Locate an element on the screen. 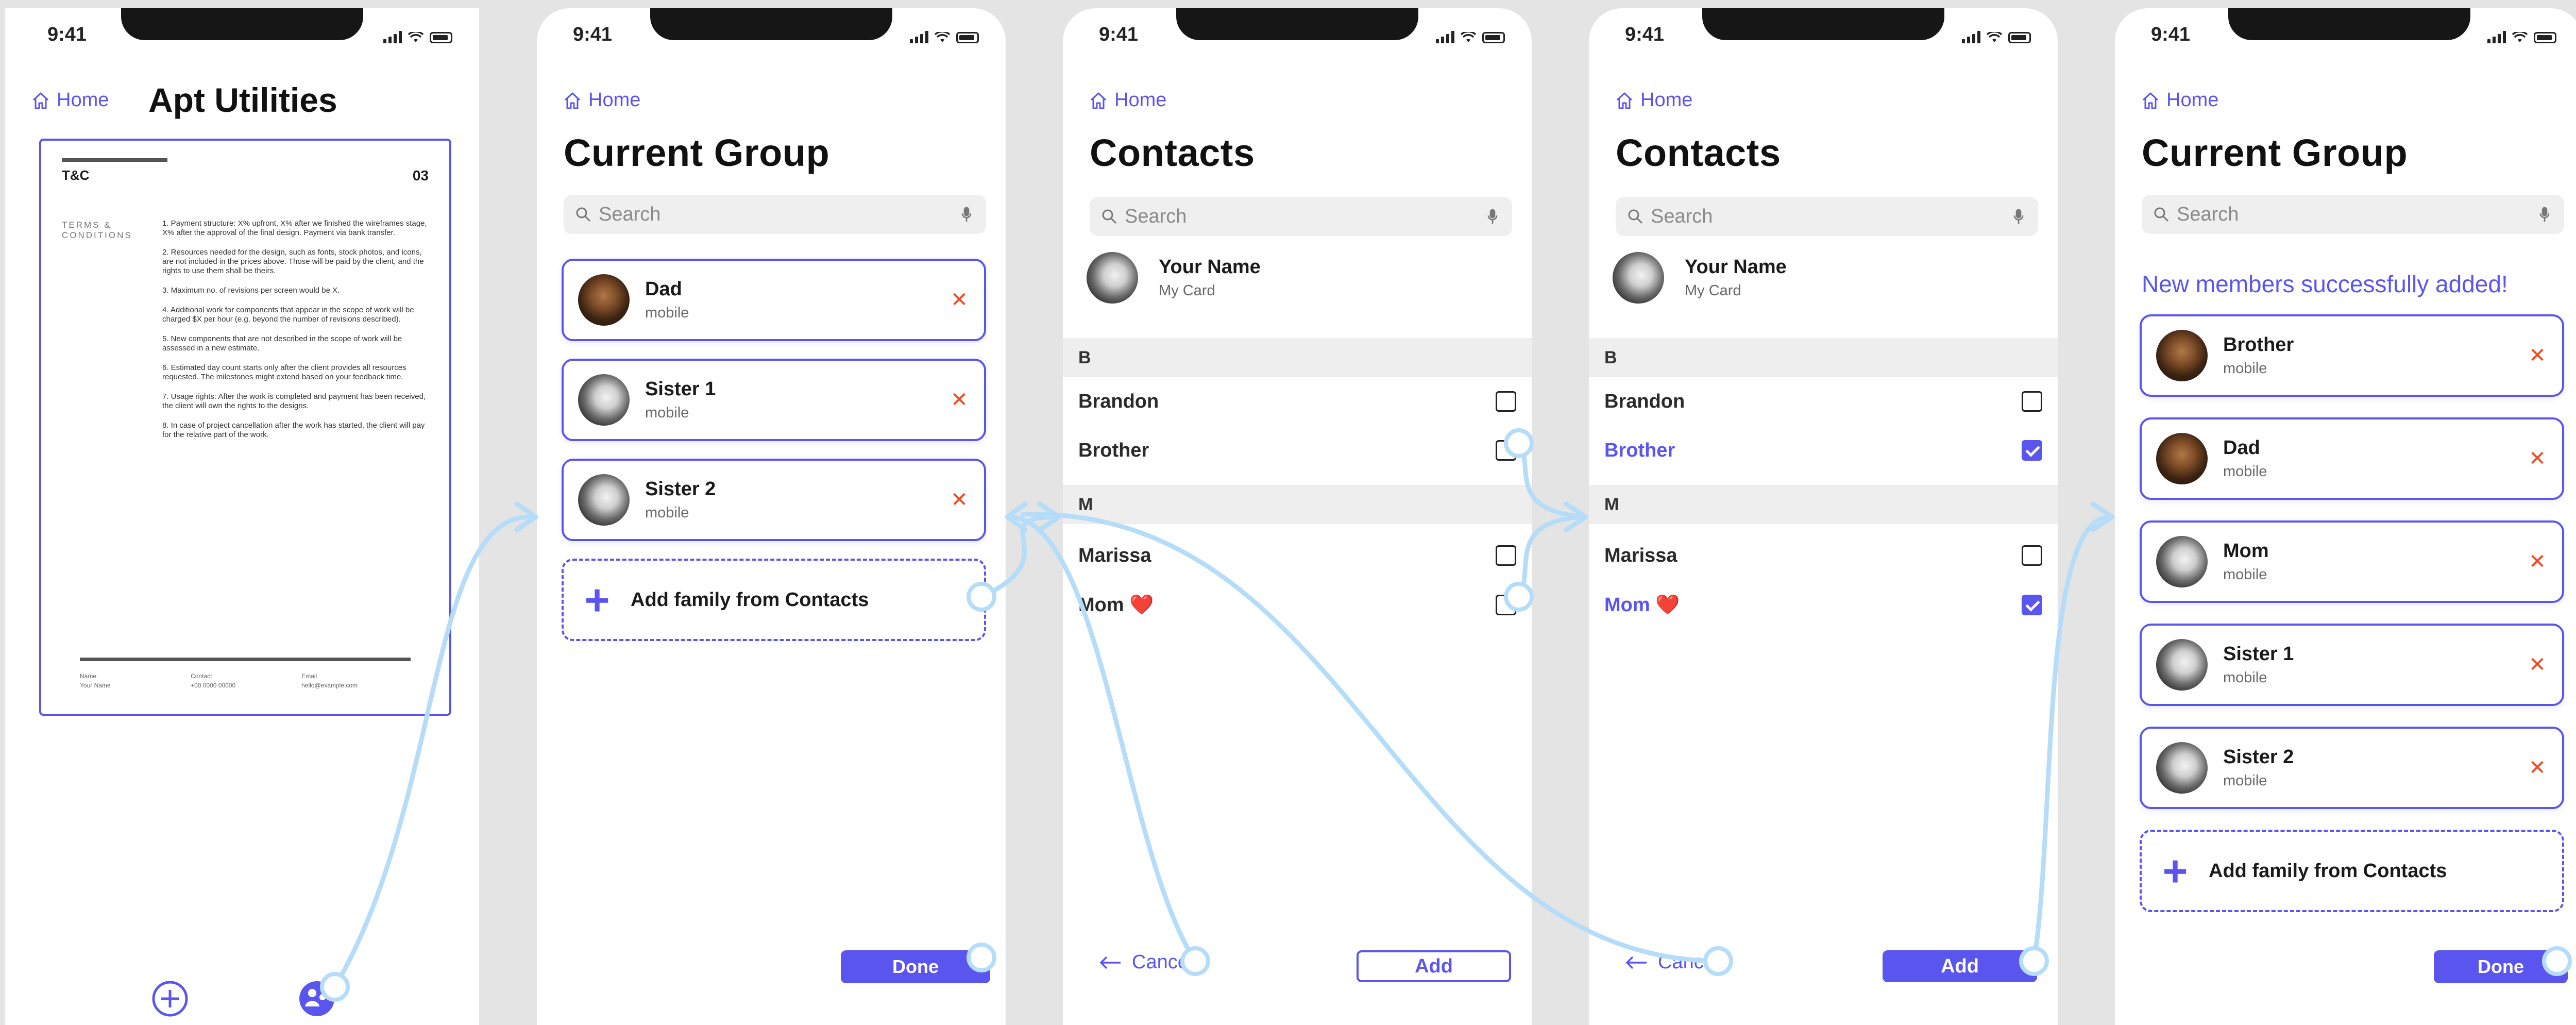 The image size is (2576, 1025). section-header: B is located at coordinates (1297, 357).